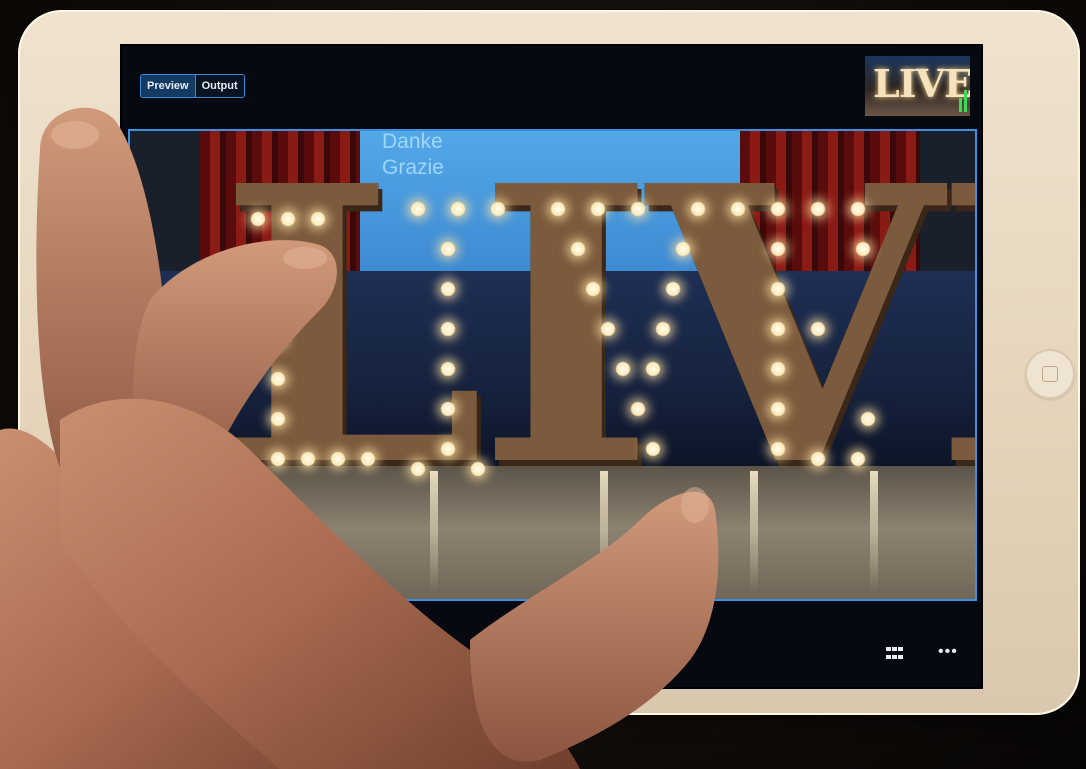 This screenshot has height=769, width=1086. What do you see at coordinates (963, 101) in the screenshot?
I see `audio-meter` at bounding box center [963, 101].